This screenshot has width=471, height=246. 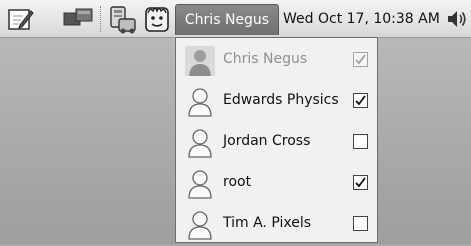 What do you see at coordinates (267, 141) in the screenshot?
I see `user-item-label: Jordan Cross` at bounding box center [267, 141].